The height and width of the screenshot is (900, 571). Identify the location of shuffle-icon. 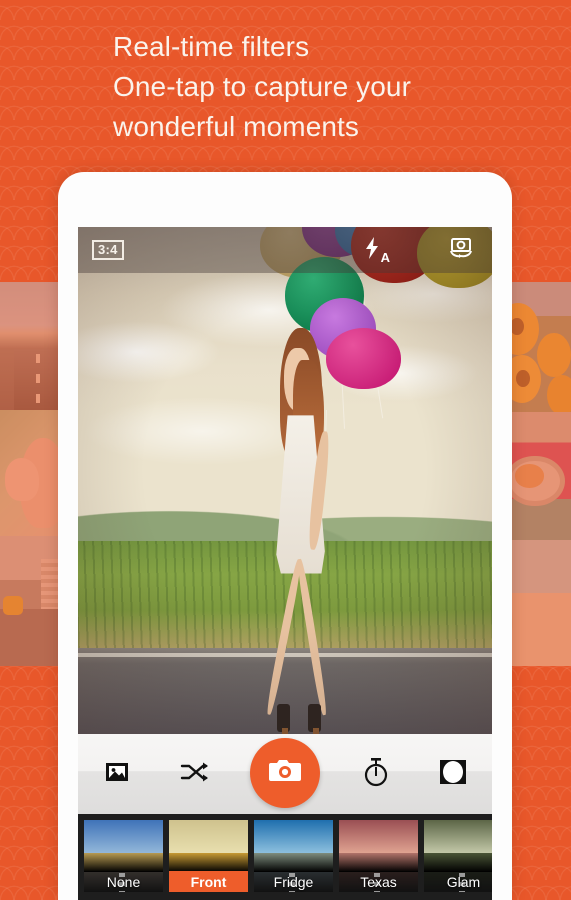
(194, 774).